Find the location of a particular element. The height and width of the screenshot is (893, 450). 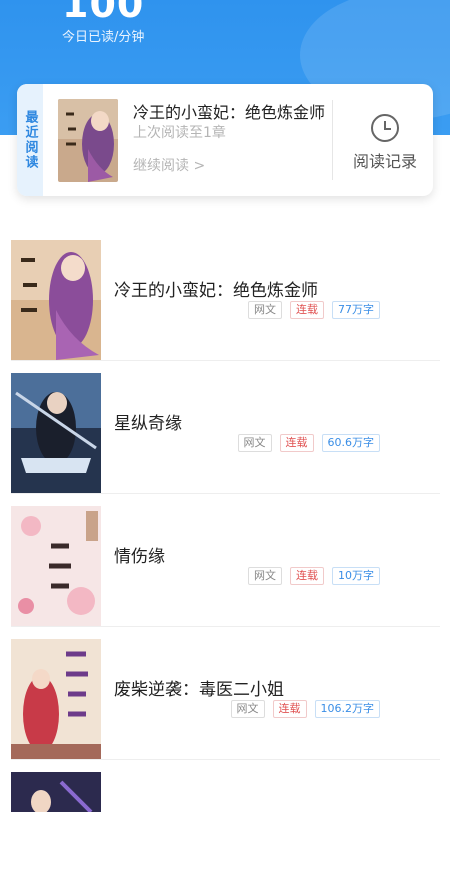

recent-book-title: 冷王的小蛮妃：绝色炼金师 is located at coordinates (229, 111).